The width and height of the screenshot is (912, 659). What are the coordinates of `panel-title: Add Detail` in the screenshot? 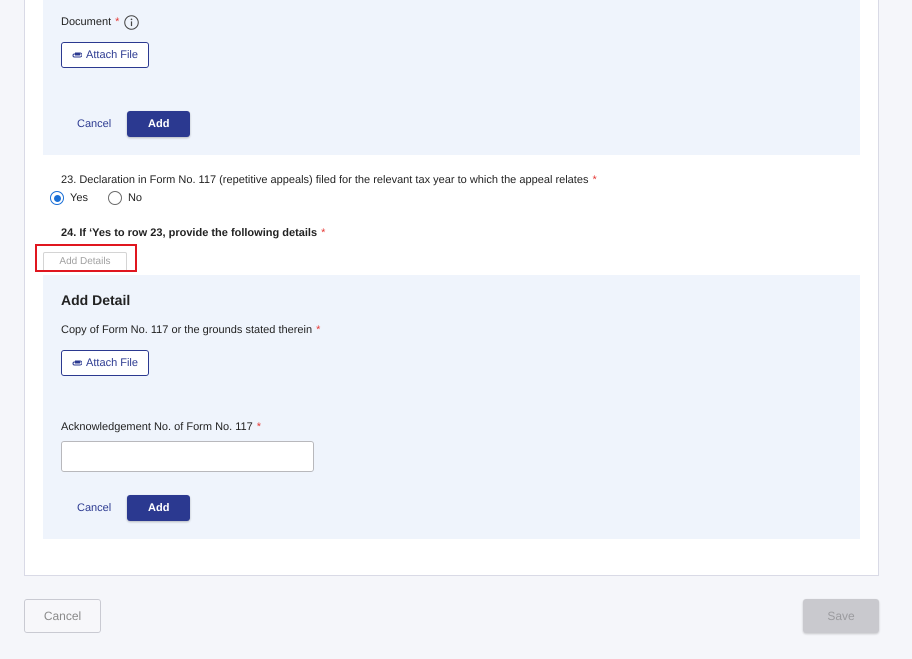 It's located at (95, 300).